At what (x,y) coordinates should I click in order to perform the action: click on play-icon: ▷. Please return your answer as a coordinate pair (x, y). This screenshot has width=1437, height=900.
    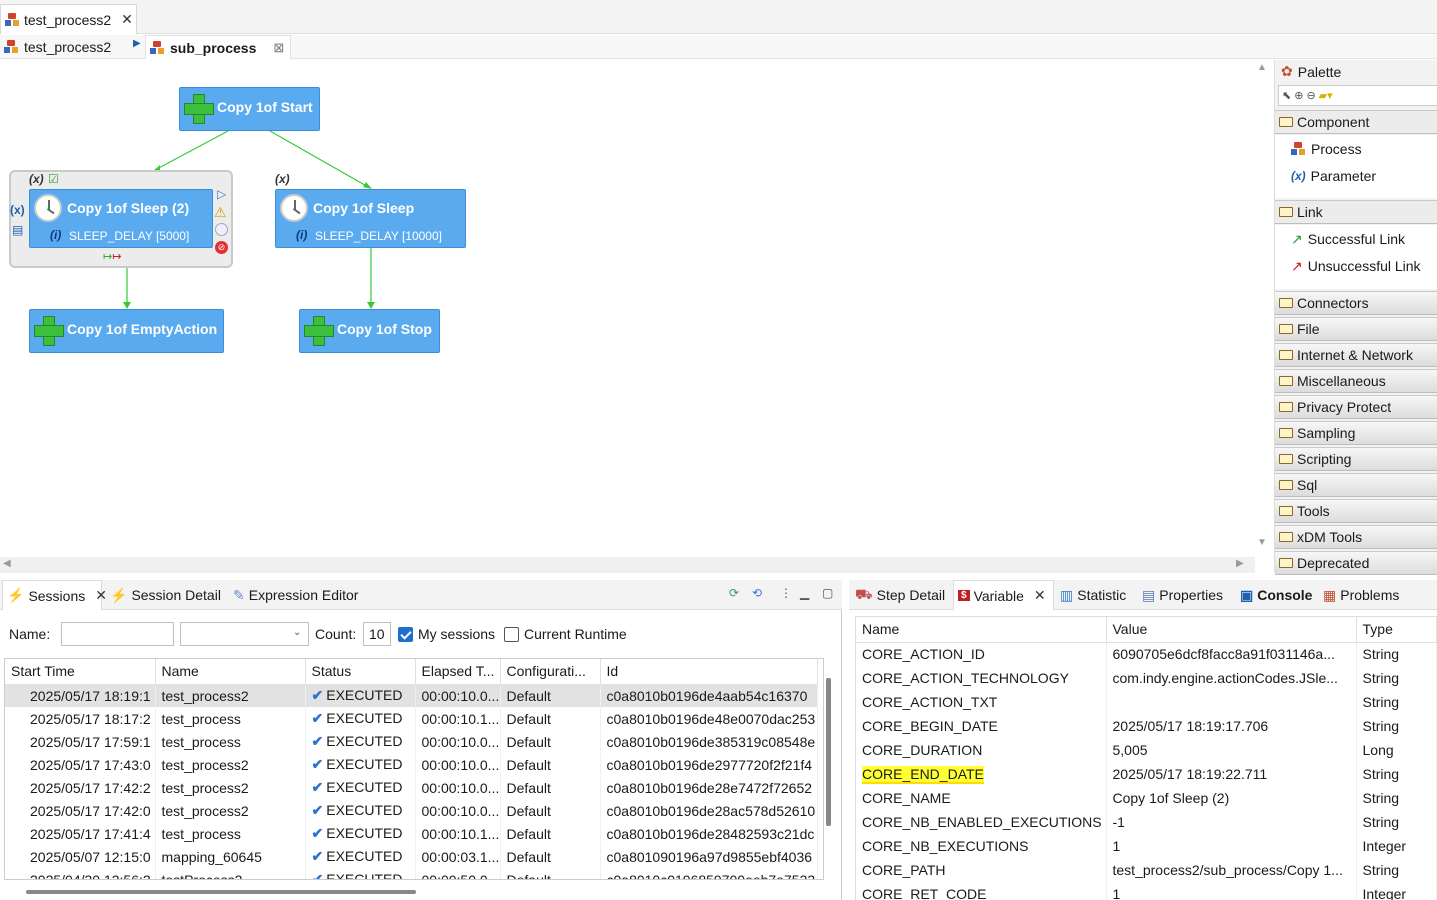
    Looking at the image, I should click on (221, 194).